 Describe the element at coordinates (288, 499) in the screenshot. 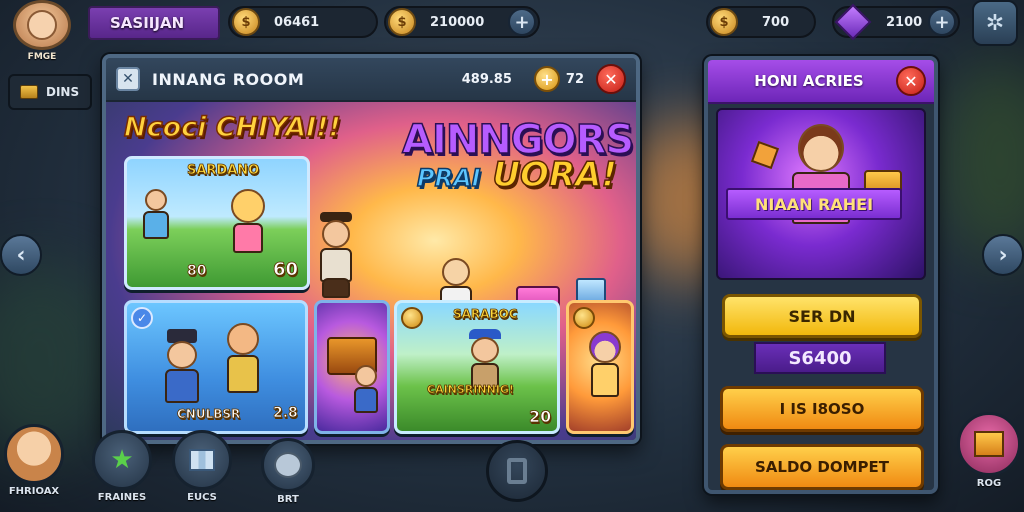

I see `bottom-nav-label: BRT` at that location.